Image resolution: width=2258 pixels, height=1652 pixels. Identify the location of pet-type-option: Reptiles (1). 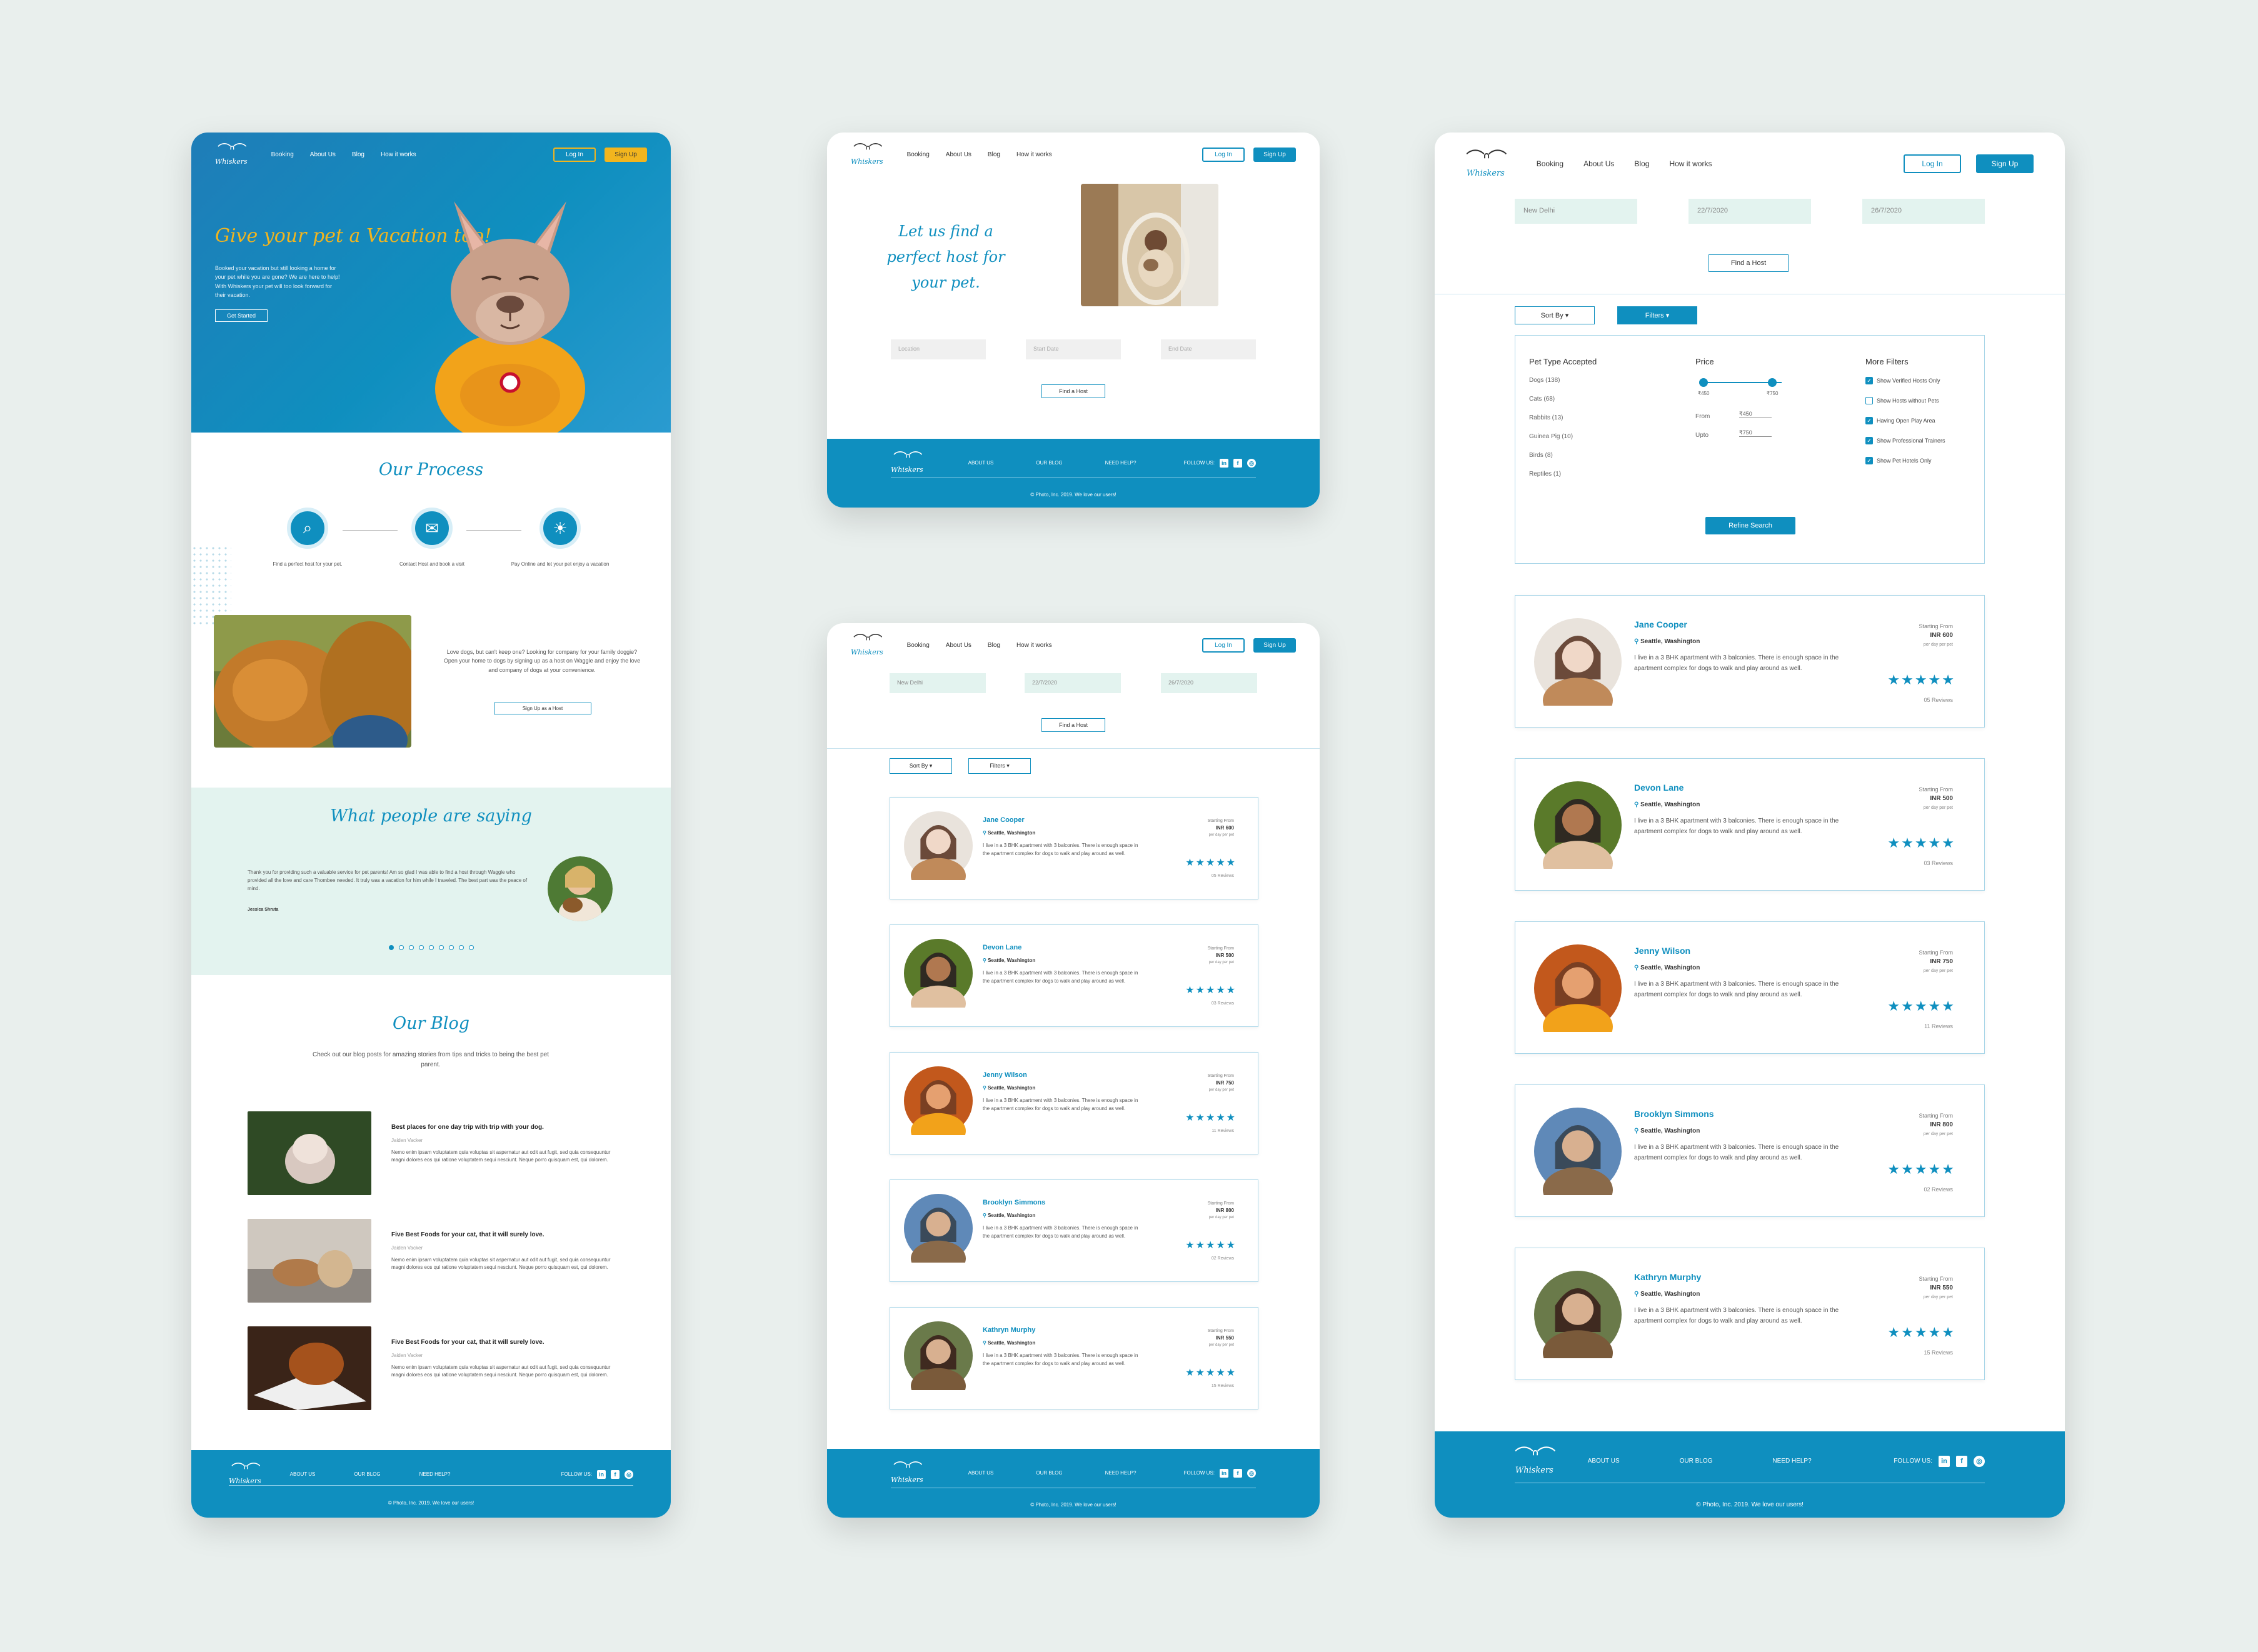
(1545, 474).